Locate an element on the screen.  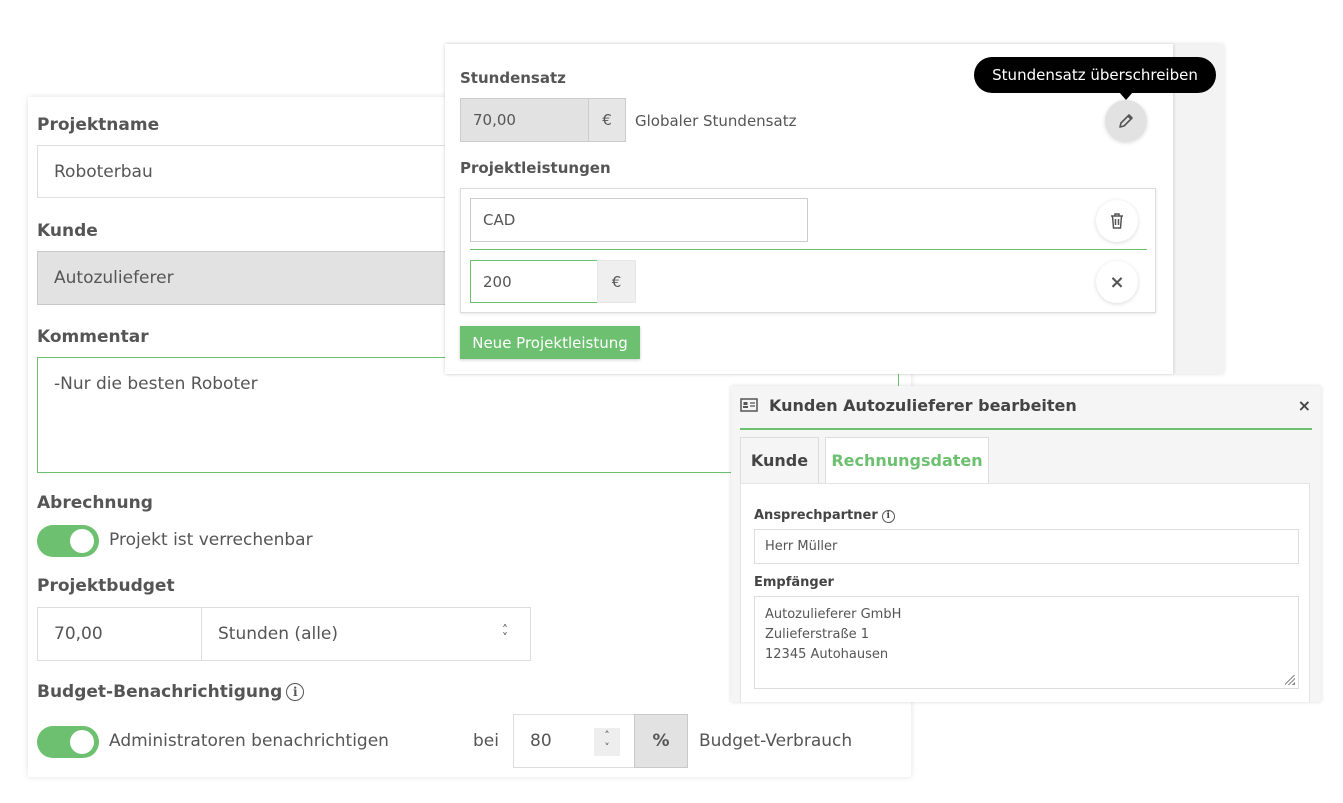
notify-percent-value: 80 is located at coordinates (541, 741).